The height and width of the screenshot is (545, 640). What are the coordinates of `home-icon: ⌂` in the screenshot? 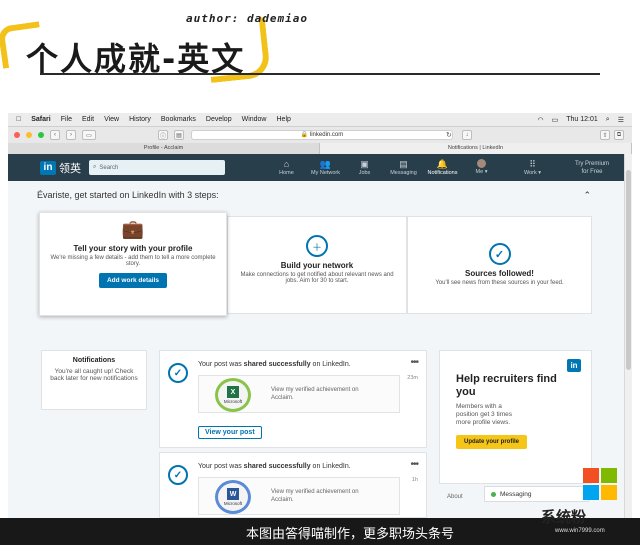 It's located at (286, 164).